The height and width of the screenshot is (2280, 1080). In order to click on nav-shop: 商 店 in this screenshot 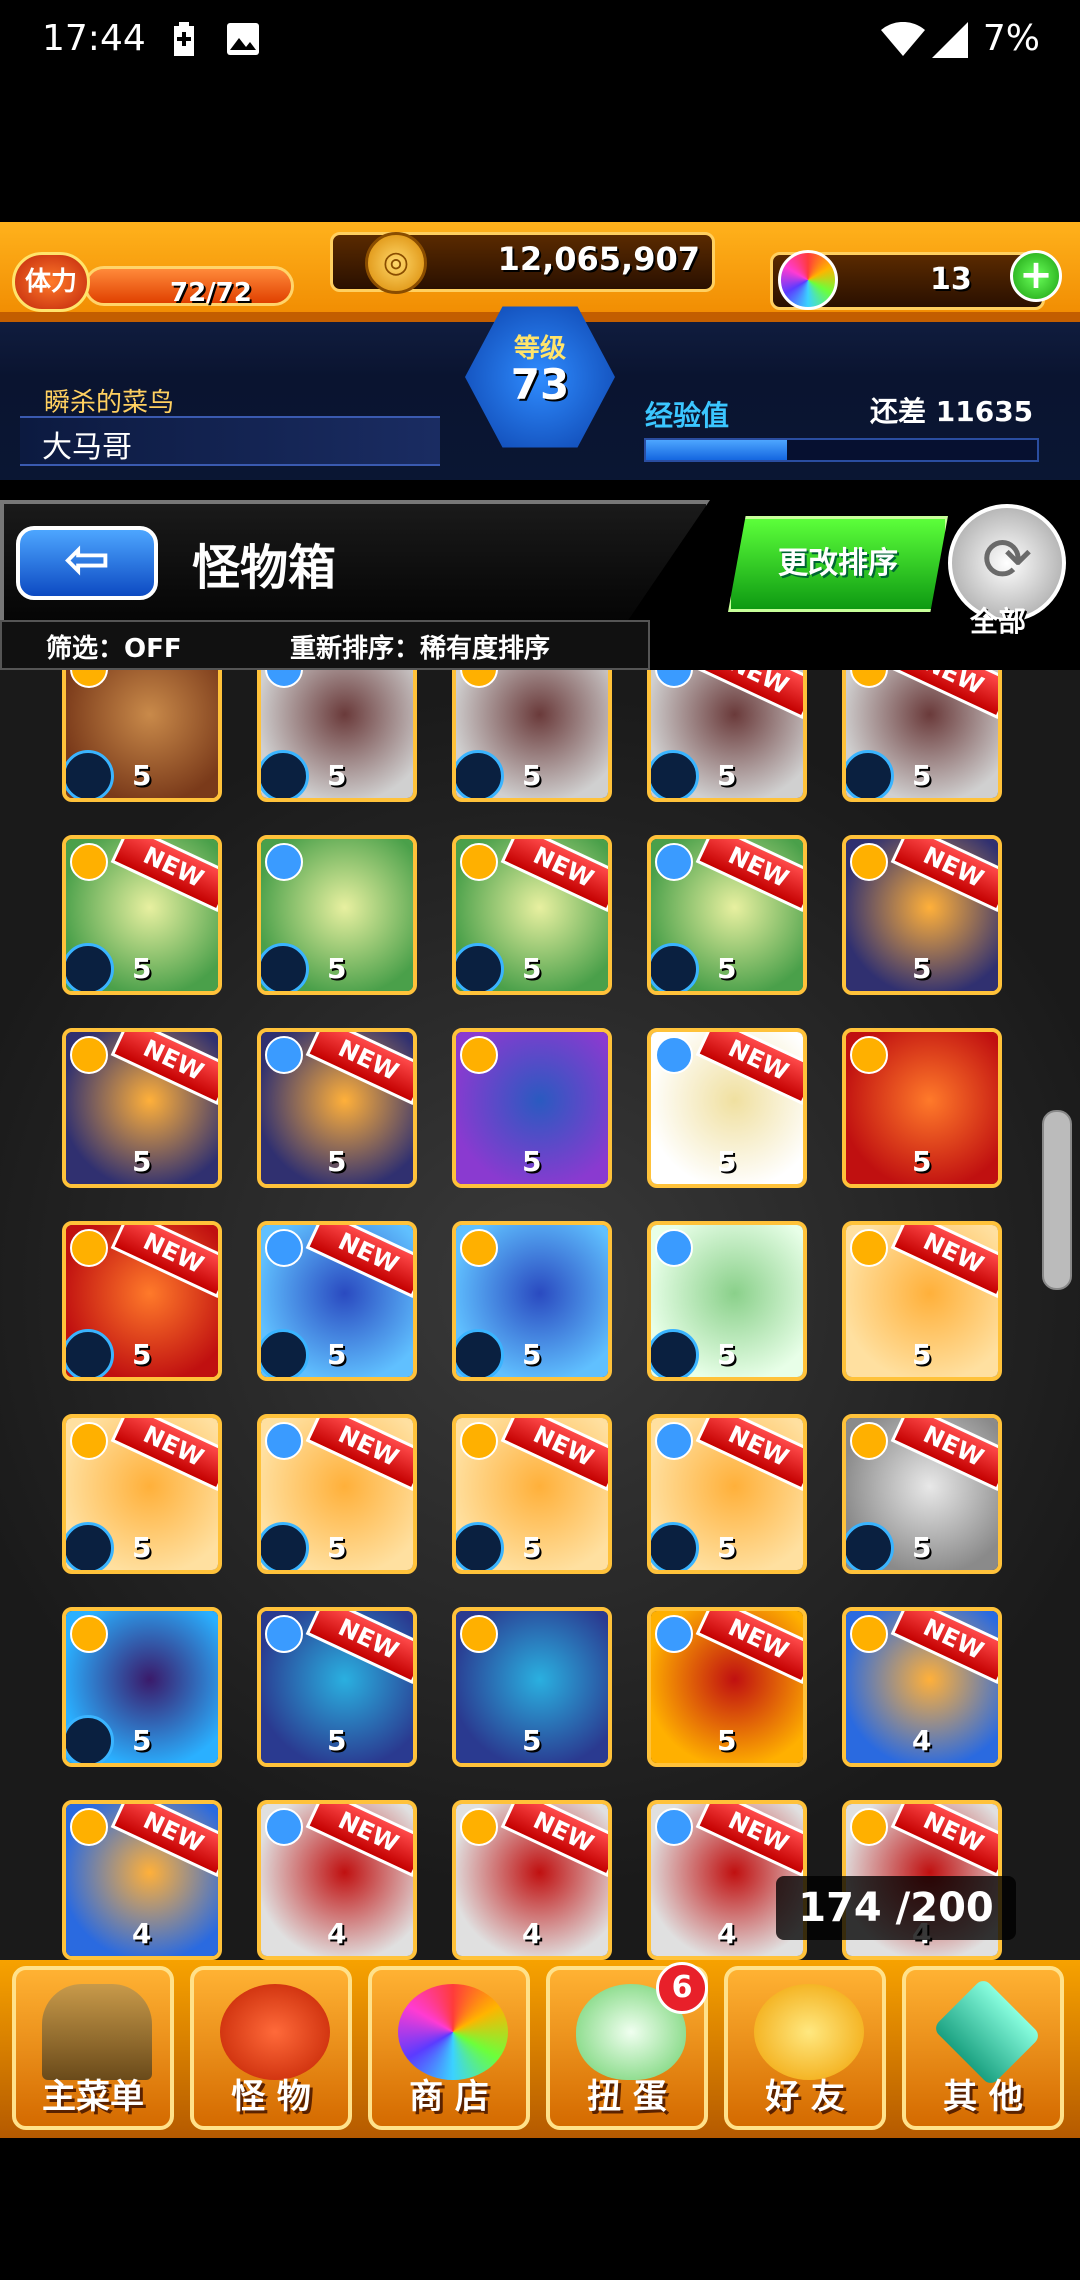, I will do `click(449, 2048)`.